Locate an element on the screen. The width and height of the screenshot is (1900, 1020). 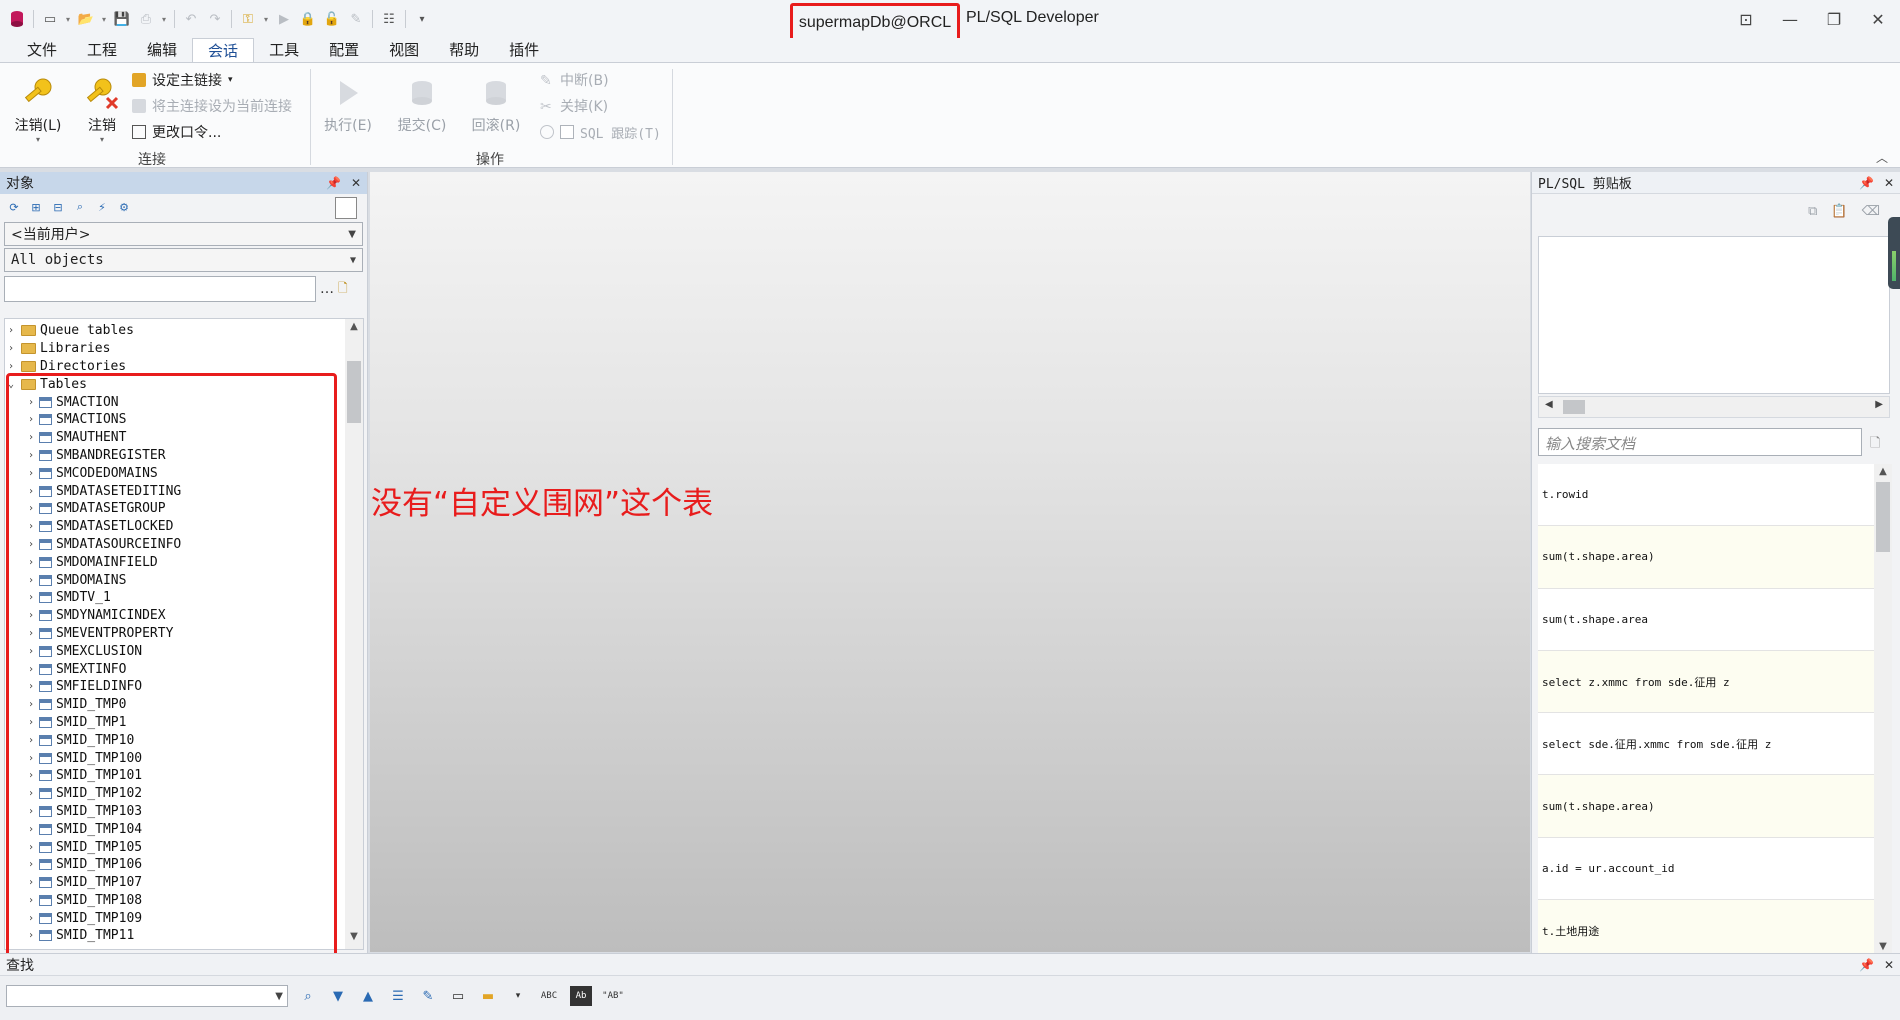
tree-table-item: › SMACTIONS is located at coordinates (175, 420).